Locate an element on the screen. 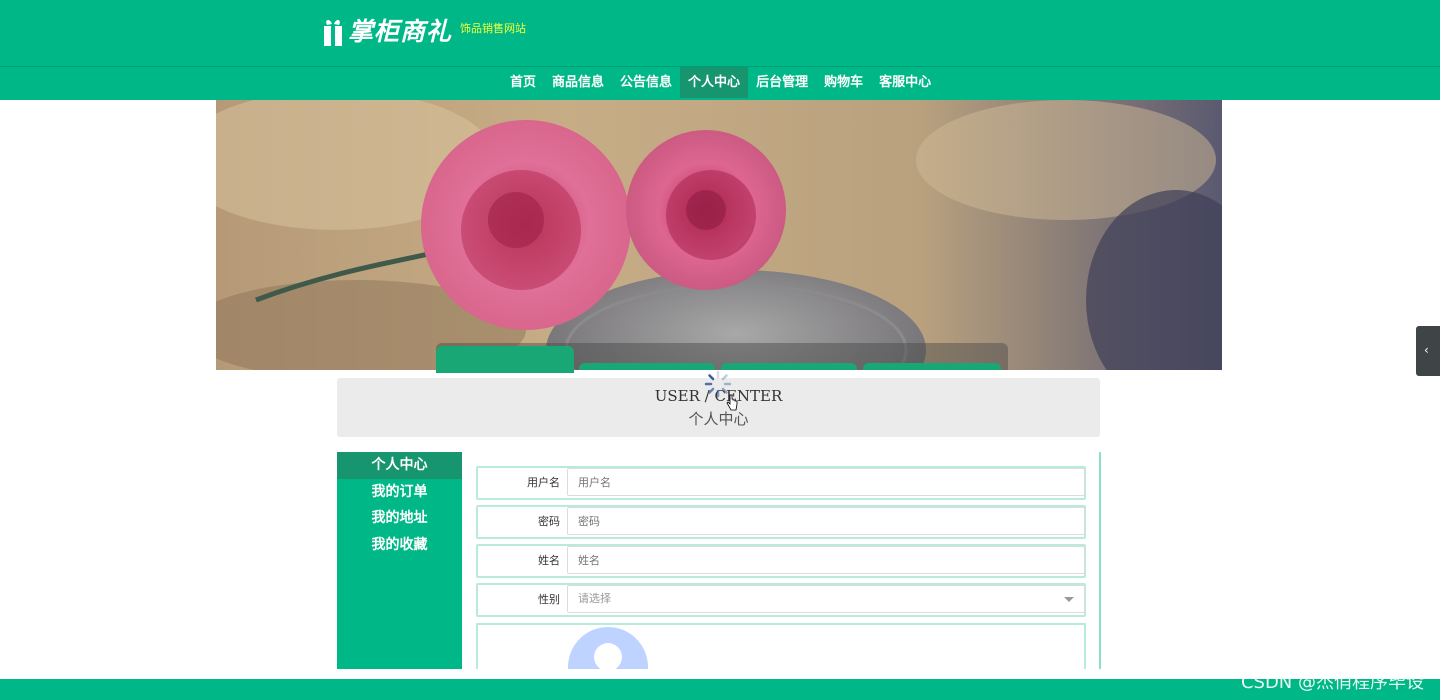 This screenshot has height=700, width=1440. nav-item-products: 商品信息 is located at coordinates (578, 82).